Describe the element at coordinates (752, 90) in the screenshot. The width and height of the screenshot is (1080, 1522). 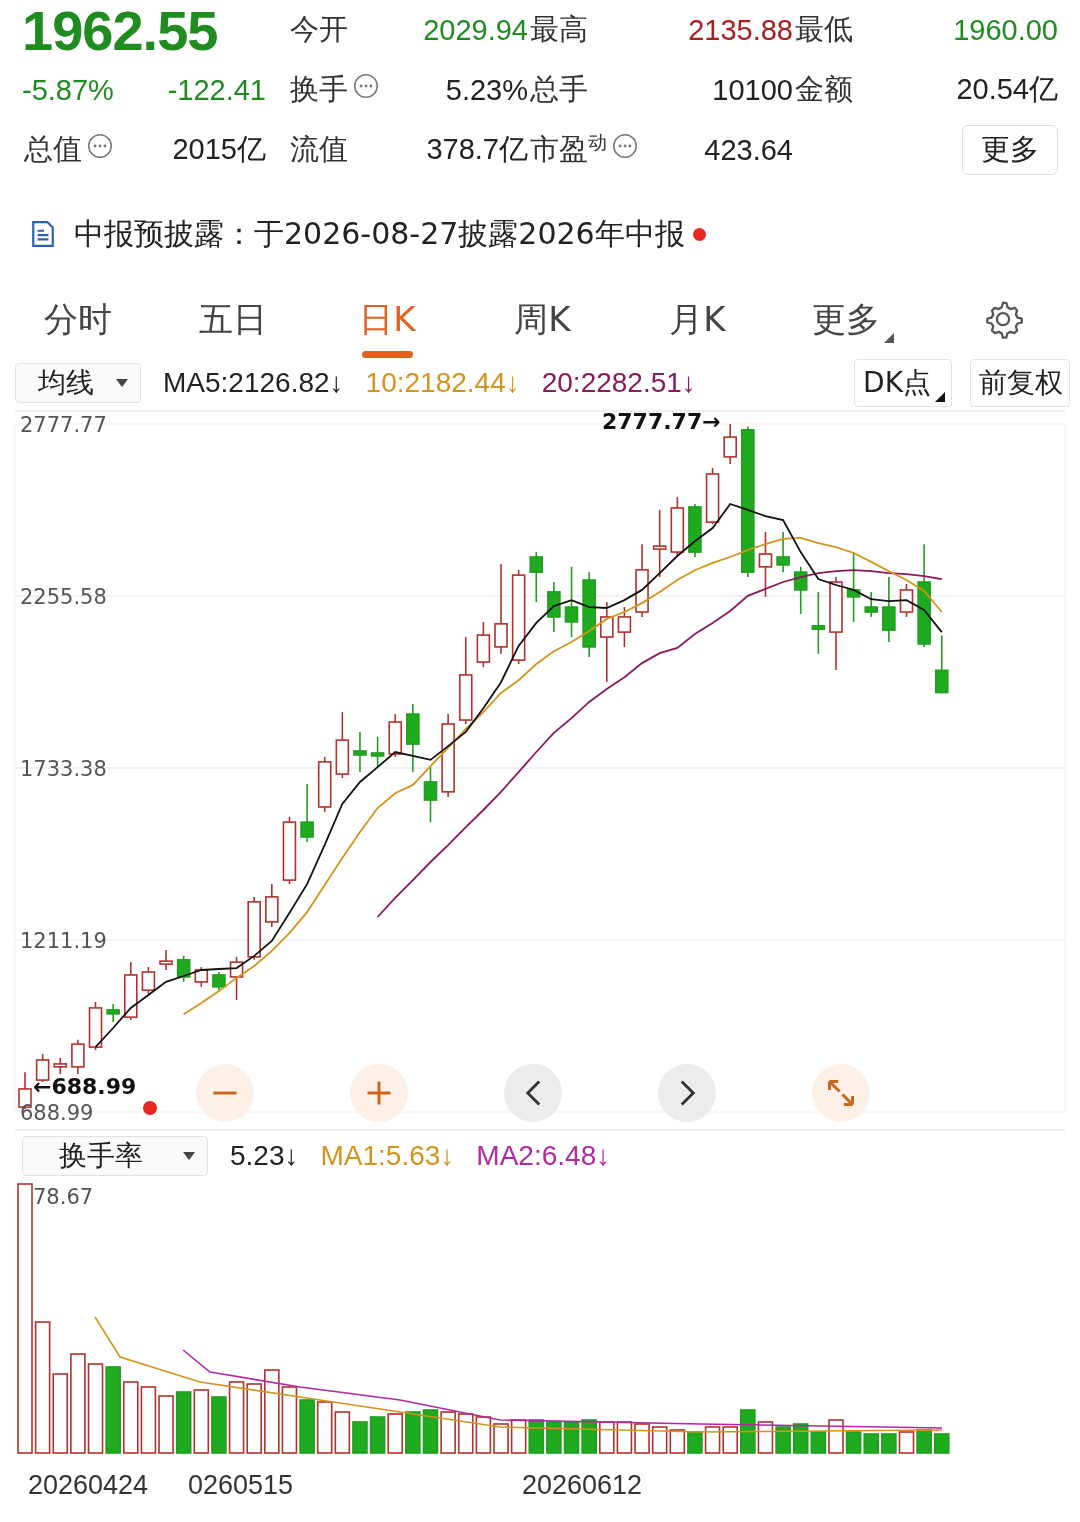
I see `stat-value: 10100` at that location.